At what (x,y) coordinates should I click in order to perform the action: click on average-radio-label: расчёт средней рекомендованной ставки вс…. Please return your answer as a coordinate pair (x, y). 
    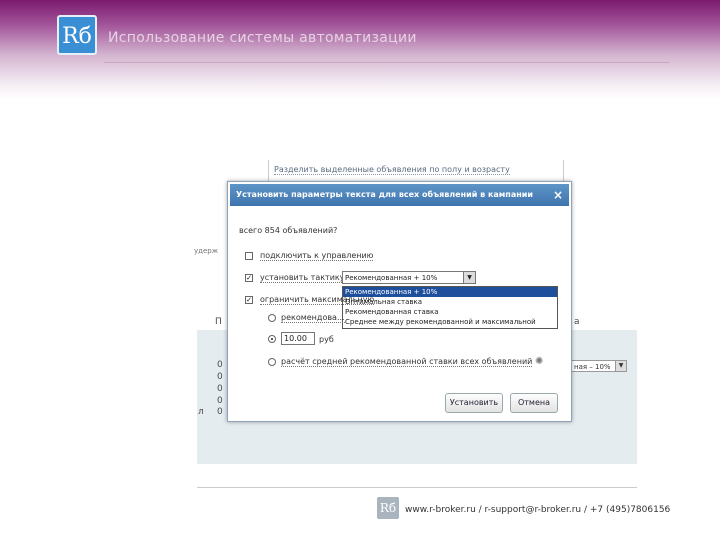
    Looking at the image, I should click on (407, 362).